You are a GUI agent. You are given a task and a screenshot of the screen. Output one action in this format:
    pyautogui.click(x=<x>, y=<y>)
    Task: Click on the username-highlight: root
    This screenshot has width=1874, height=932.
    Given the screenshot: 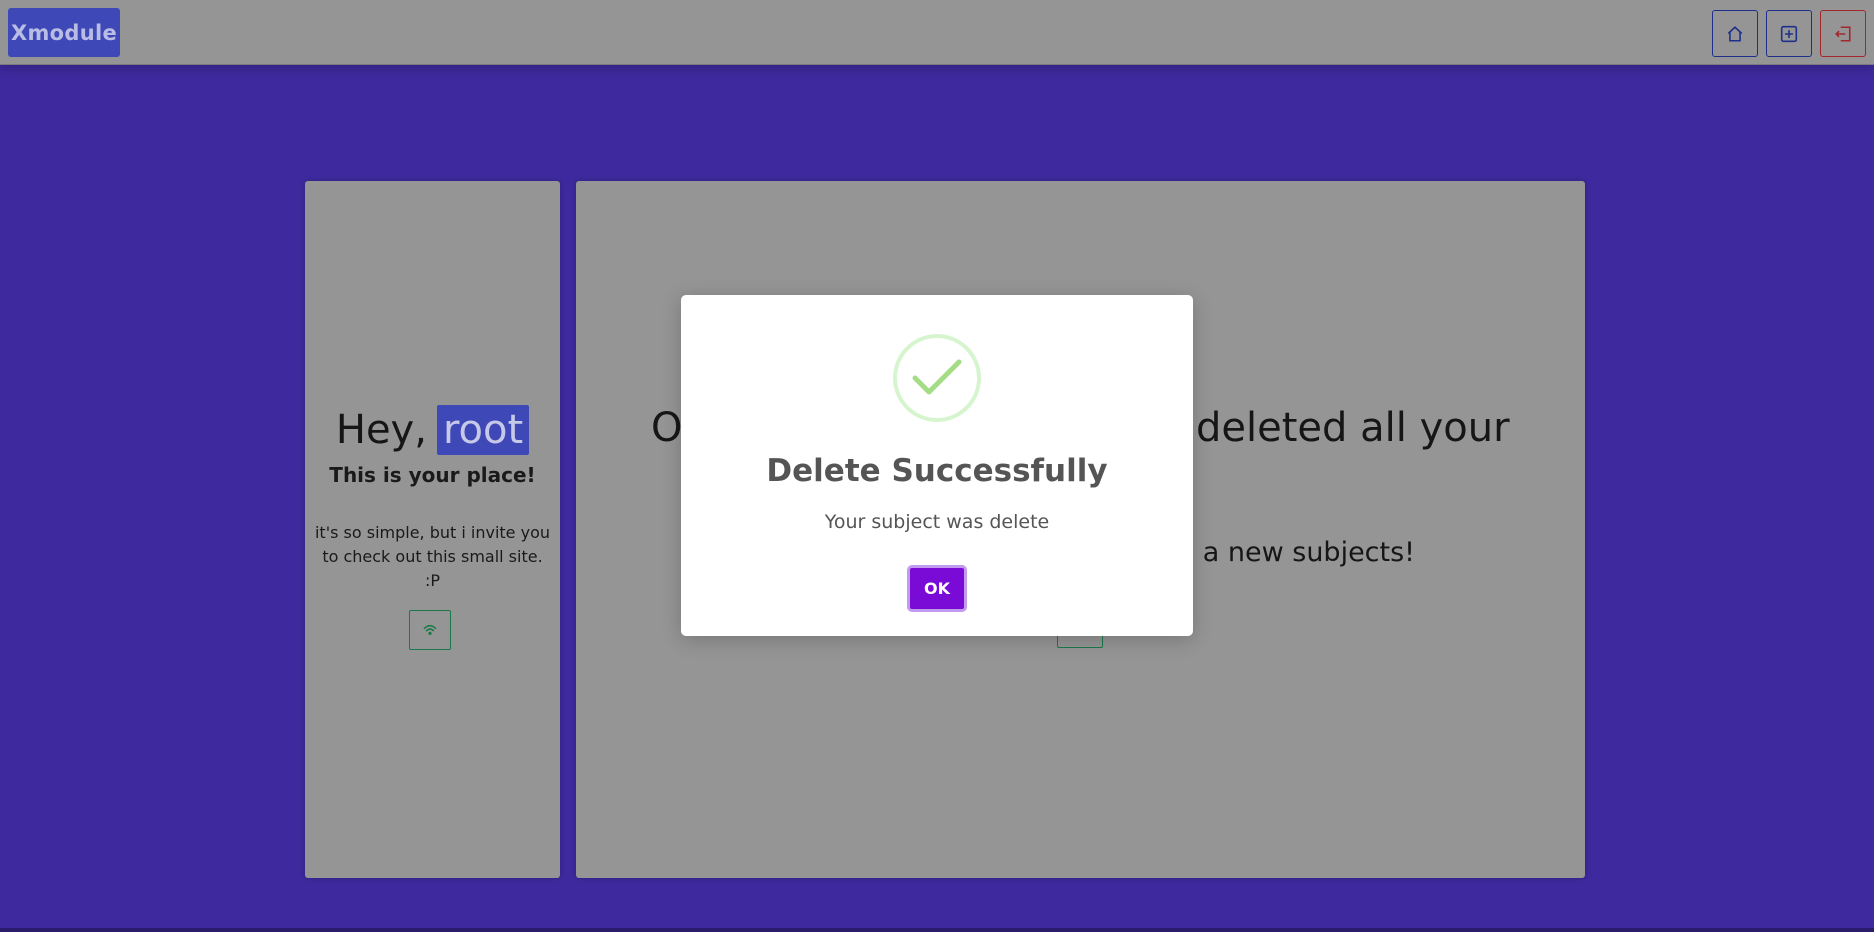 What is the action you would take?
    pyautogui.click(x=483, y=430)
    